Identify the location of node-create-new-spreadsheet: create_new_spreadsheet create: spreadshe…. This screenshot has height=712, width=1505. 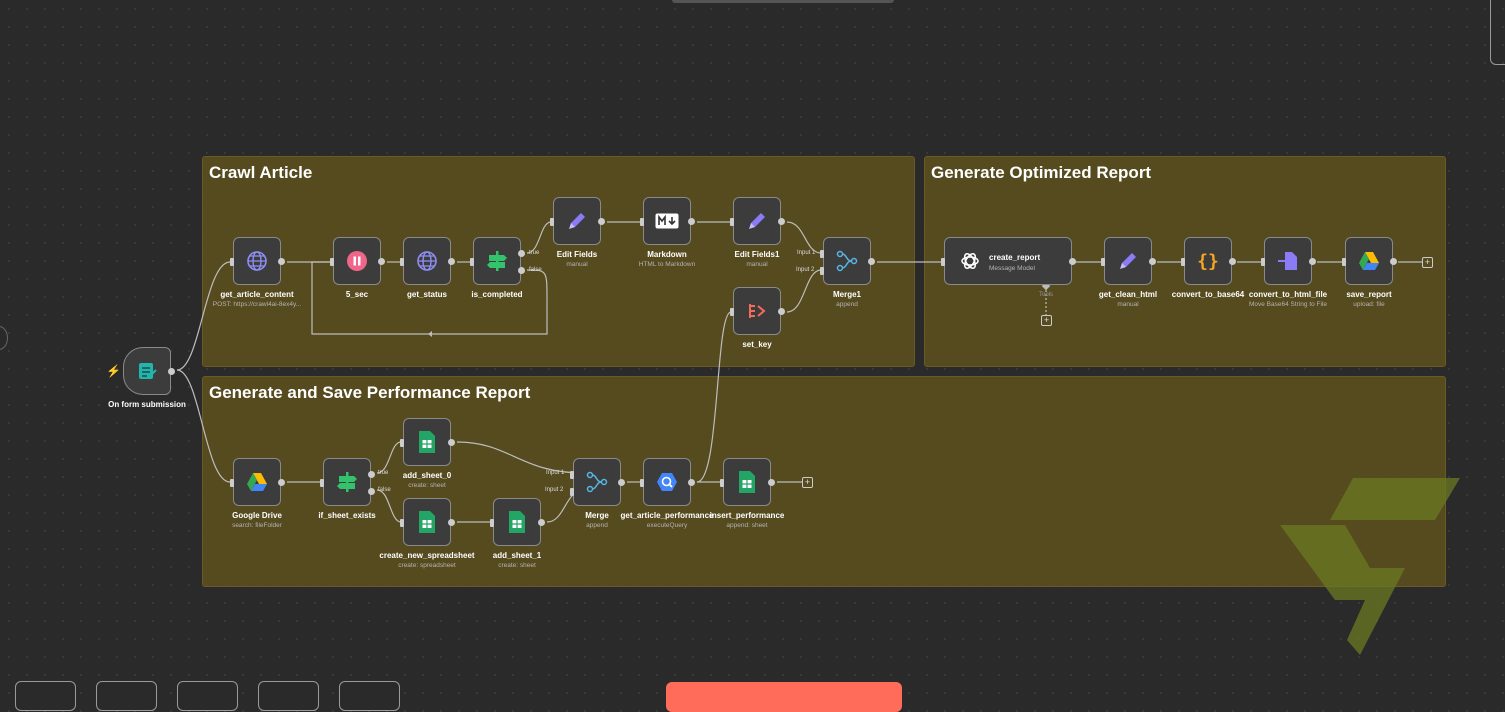
(427, 533).